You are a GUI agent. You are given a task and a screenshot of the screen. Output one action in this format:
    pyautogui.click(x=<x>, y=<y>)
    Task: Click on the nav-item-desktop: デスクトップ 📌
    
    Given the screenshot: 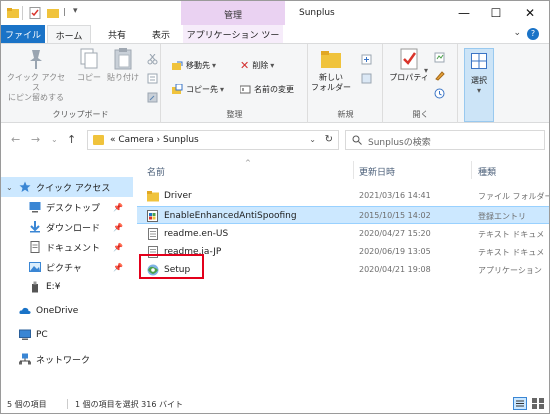 What is the action you would take?
    pyautogui.click(x=67, y=207)
    